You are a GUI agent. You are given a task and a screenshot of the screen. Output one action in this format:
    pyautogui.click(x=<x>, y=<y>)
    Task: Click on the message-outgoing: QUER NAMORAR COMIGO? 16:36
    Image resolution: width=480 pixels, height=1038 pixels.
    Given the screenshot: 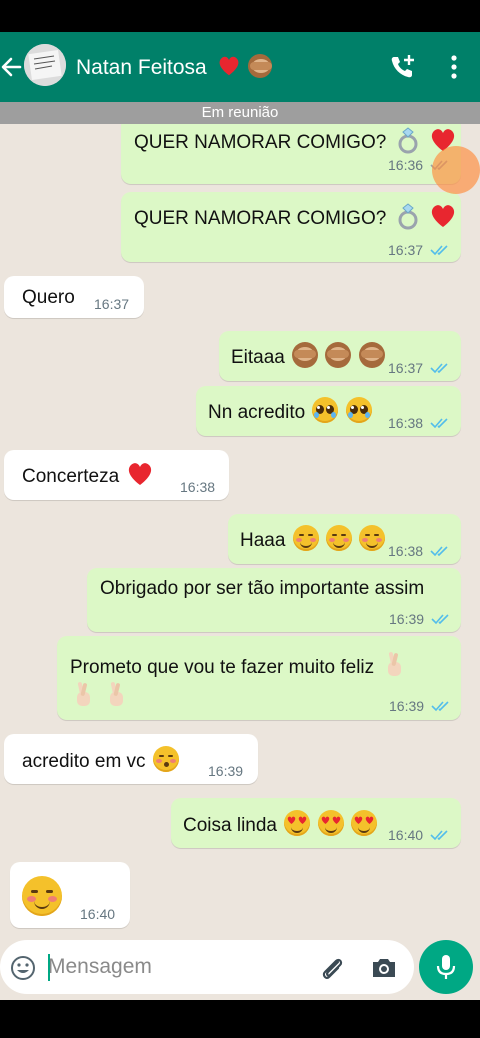 What is the action you would take?
    pyautogui.click(x=291, y=154)
    